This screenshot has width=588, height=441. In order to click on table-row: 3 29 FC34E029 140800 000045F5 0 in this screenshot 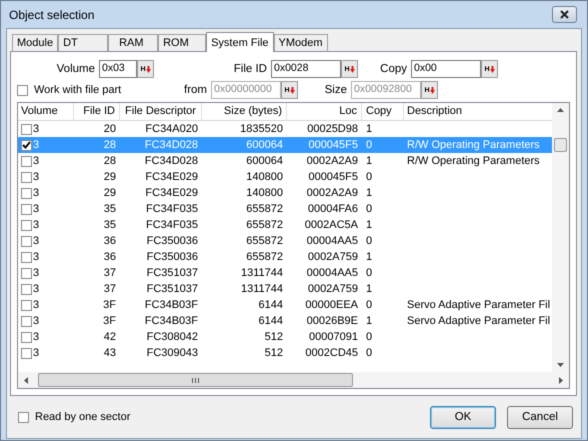, I will do `click(285, 177)`.